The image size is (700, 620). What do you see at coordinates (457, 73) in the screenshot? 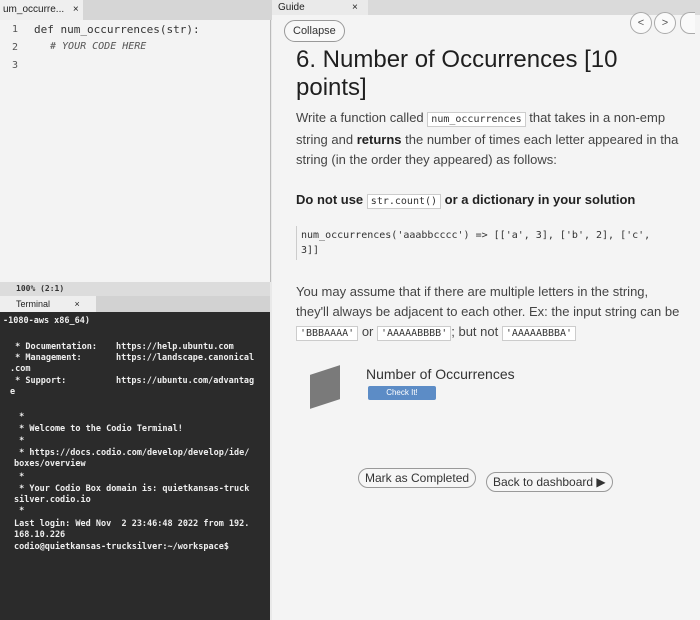
I see `page-title: 6. Number of Occurrences [10 points]` at bounding box center [457, 73].